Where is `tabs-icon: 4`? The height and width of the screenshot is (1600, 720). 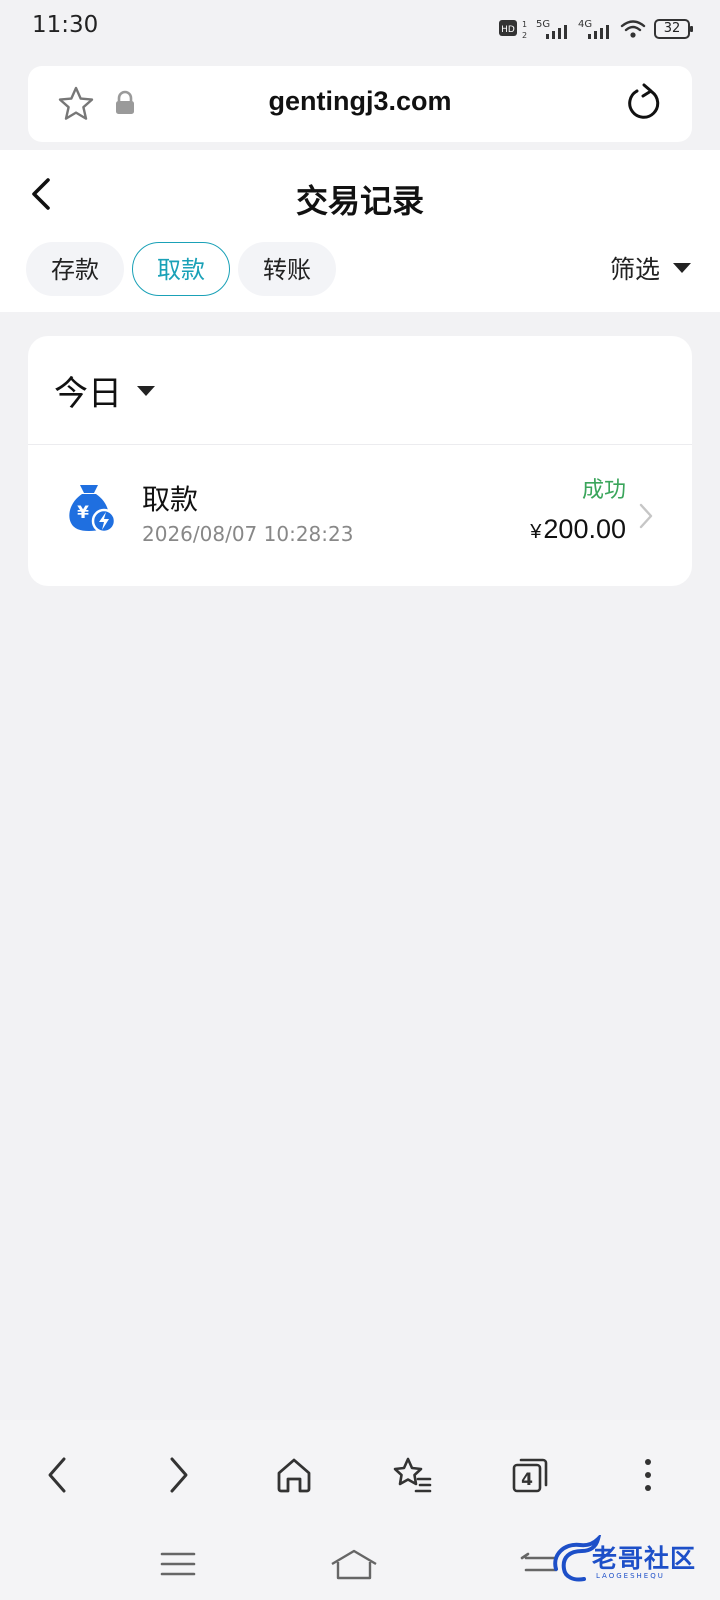
tabs-icon: 4 is located at coordinates (530, 1475).